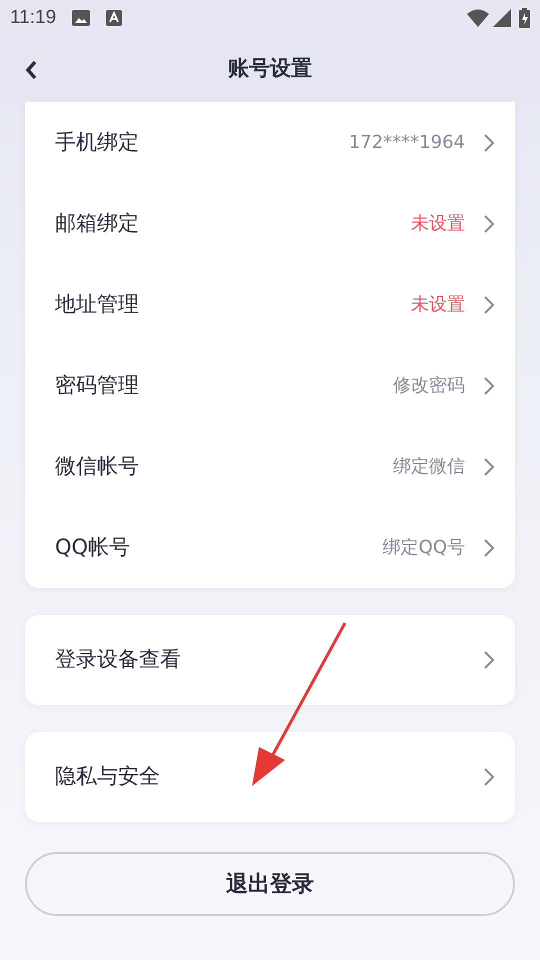  What do you see at coordinates (270, 466) in the screenshot?
I see `settings-row: 微信帐号 绑定微信` at bounding box center [270, 466].